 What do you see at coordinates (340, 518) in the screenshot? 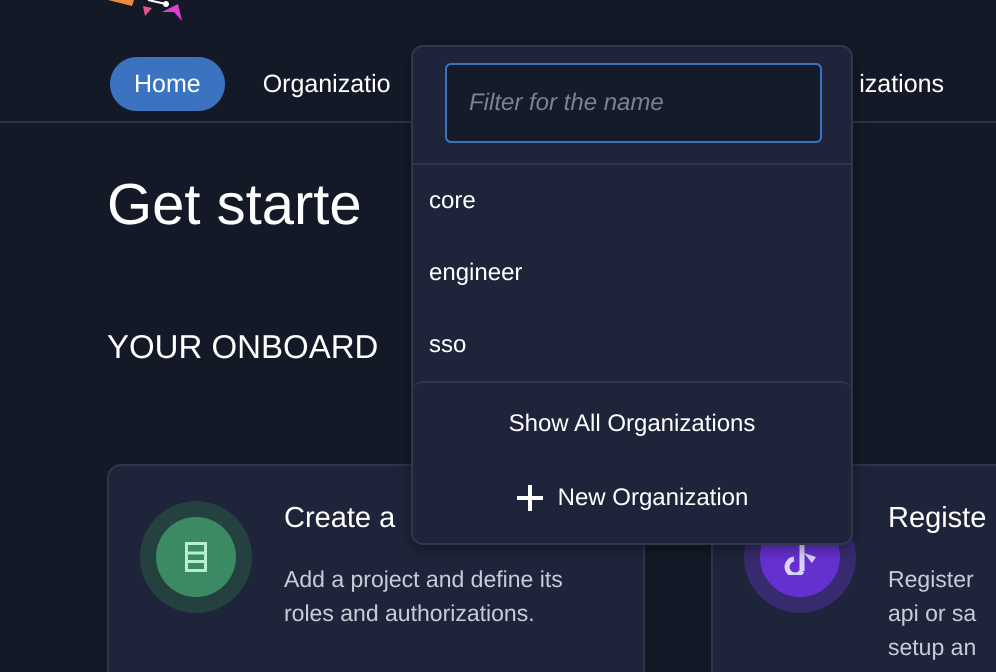
I see `card-title: Create a` at bounding box center [340, 518].